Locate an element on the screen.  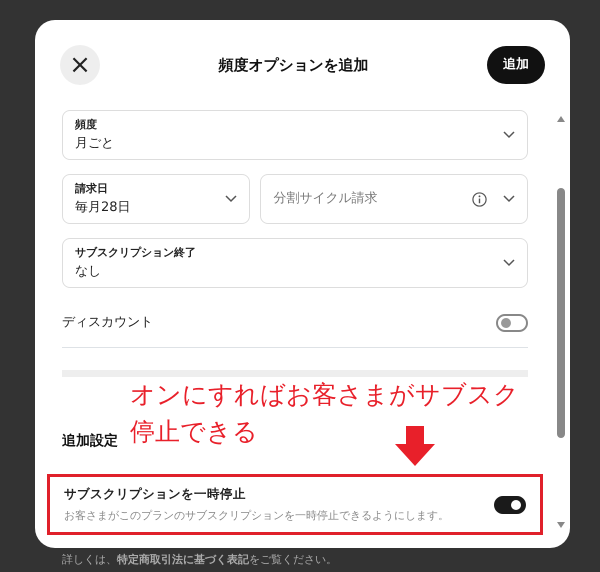
setting-title: サブスクリプションを一時停止 is located at coordinates (155, 494).